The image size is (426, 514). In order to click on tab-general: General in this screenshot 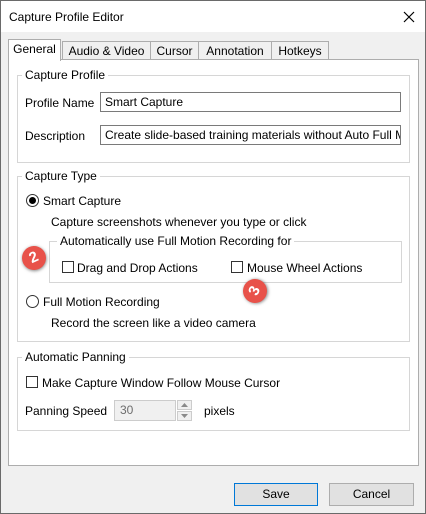, I will do `click(34, 50)`.